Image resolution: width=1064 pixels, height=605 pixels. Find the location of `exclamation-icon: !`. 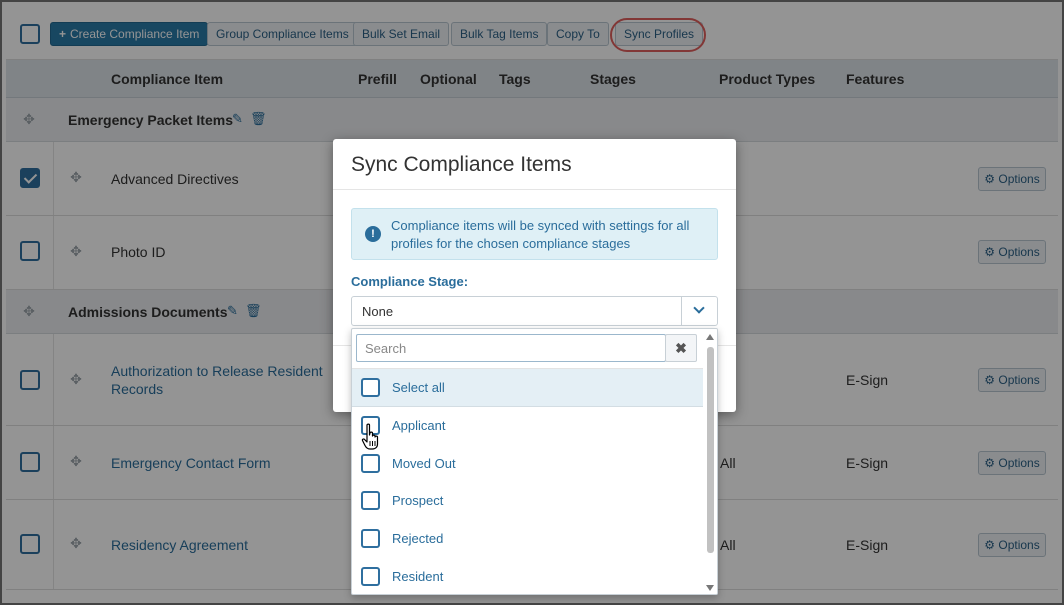

exclamation-icon: ! is located at coordinates (373, 234).